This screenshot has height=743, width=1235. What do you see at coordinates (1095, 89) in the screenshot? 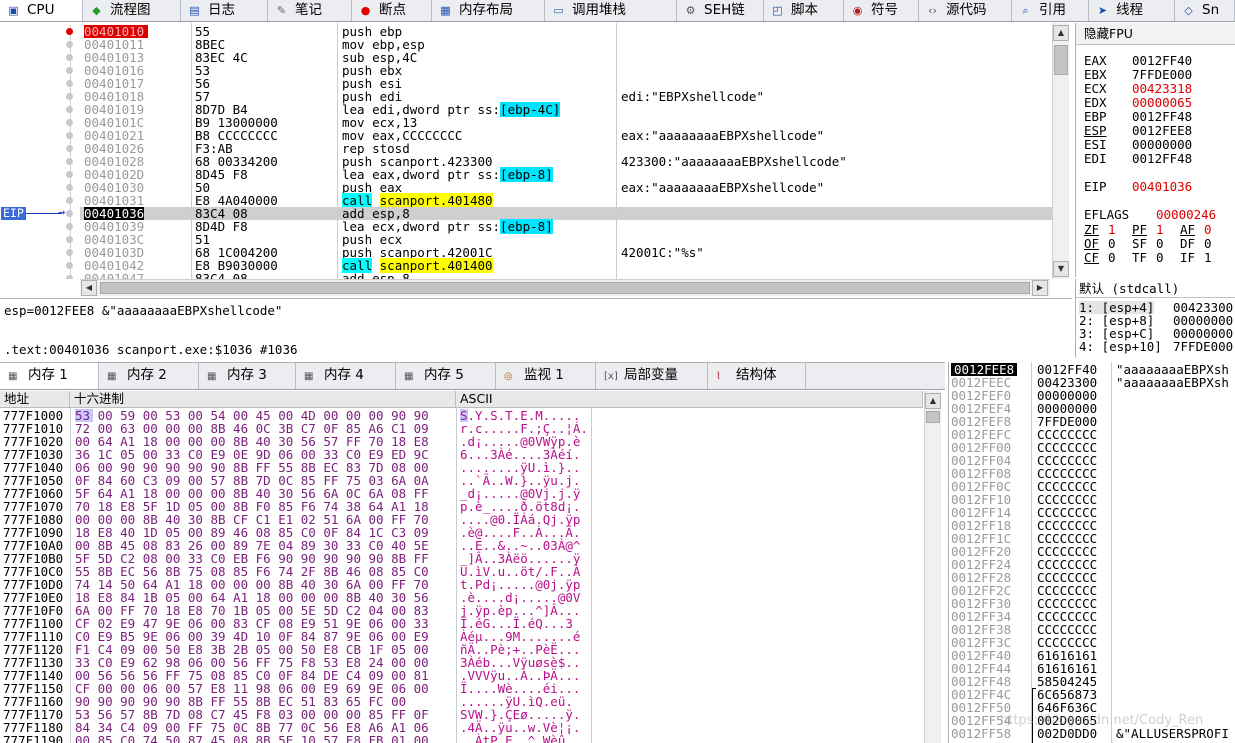
I see `register-name-ecx: ECX` at bounding box center [1095, 89].